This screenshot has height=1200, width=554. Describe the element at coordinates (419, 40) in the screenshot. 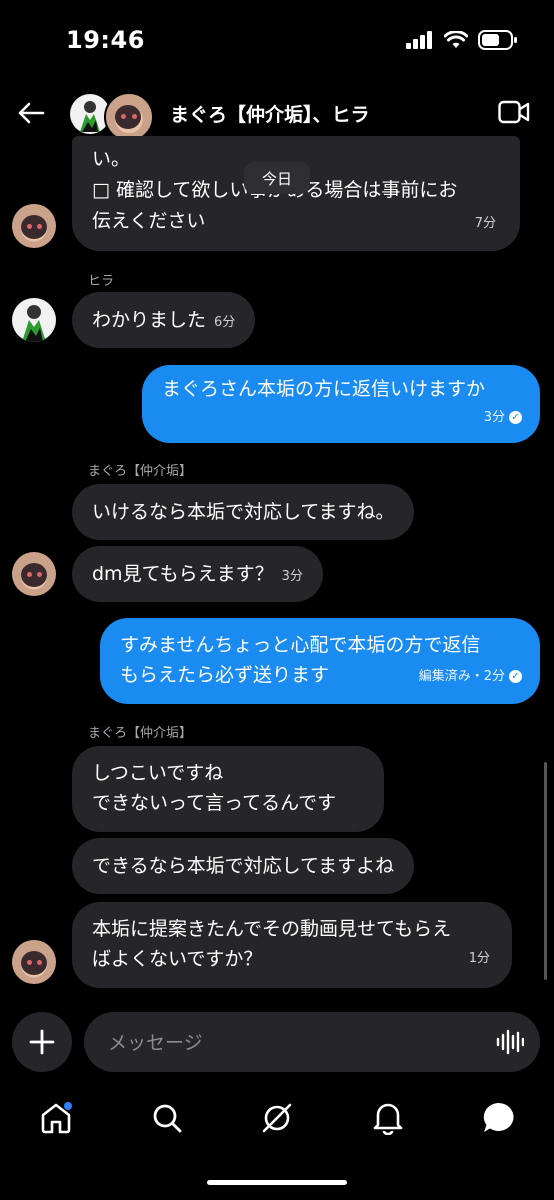

I see `signal-icon` at that location.